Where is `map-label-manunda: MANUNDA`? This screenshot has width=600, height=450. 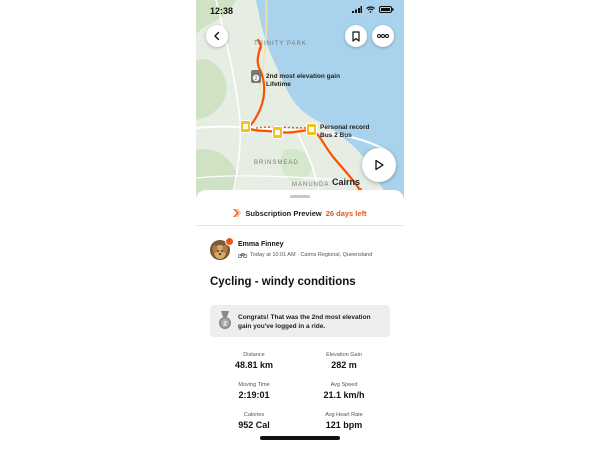
map-label-manunda: MANUNDA is located at coordinates (311, 185).